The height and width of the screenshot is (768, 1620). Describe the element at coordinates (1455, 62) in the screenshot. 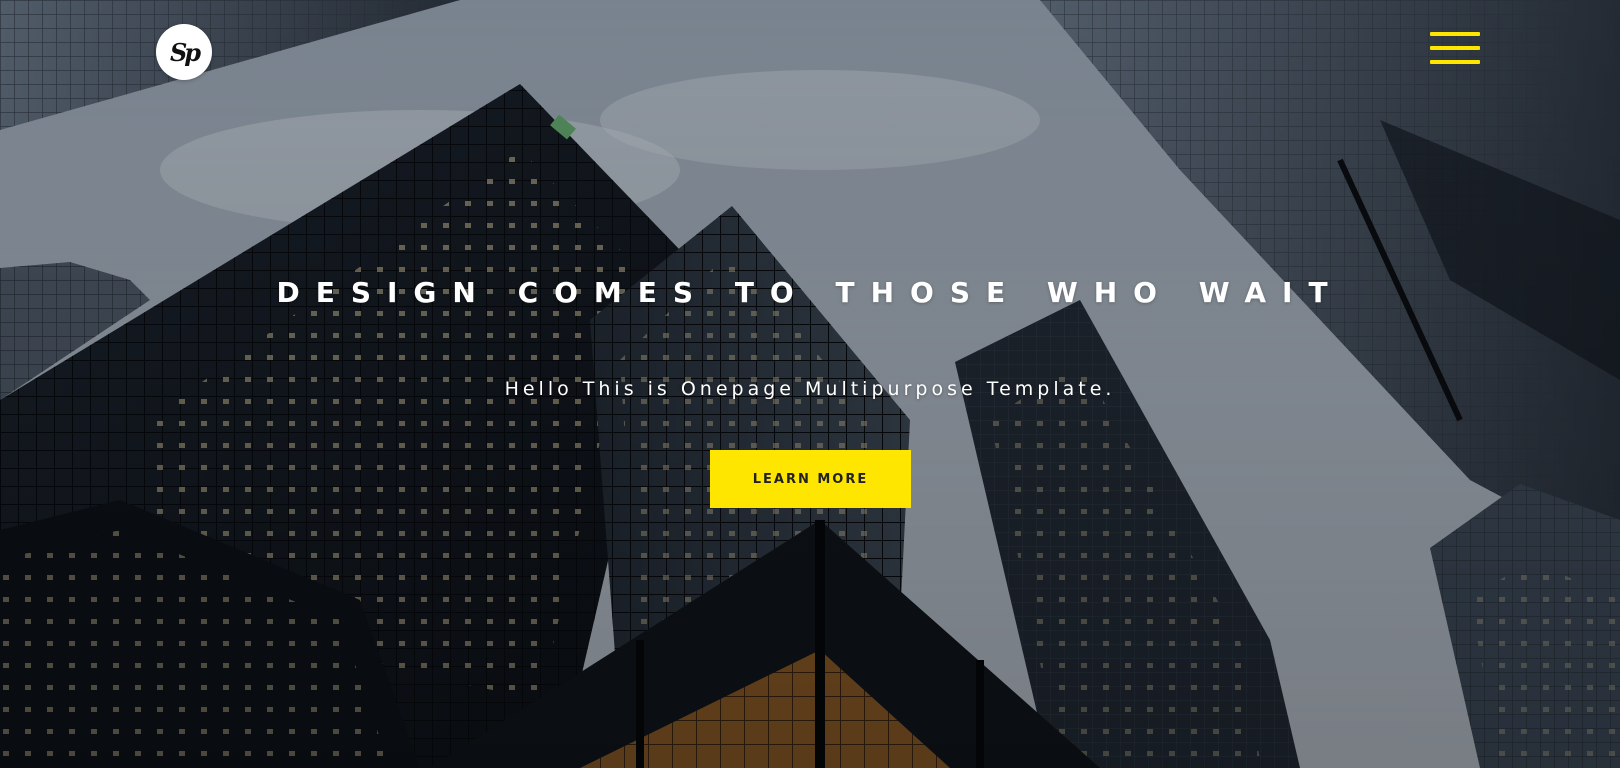

I see `menu-bar-bottom` at that location.